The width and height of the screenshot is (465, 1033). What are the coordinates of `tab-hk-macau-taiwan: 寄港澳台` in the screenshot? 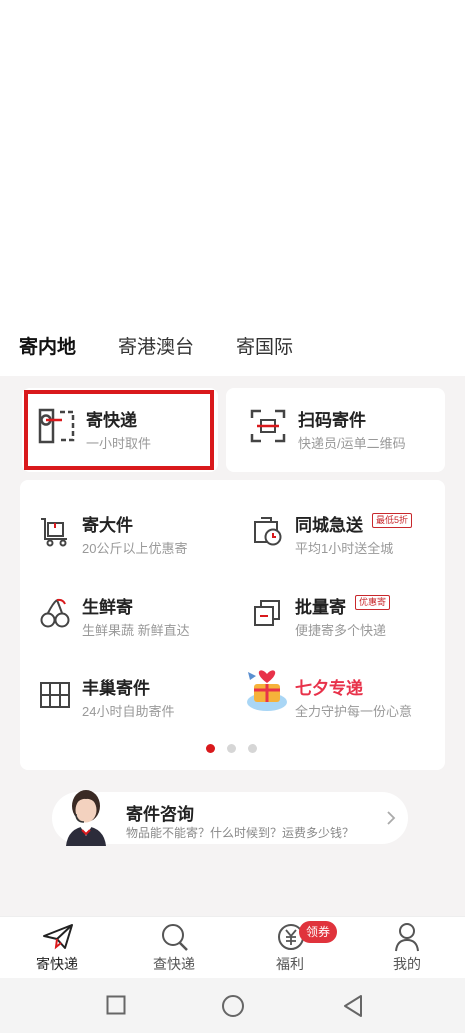 It's located at (156, 345).